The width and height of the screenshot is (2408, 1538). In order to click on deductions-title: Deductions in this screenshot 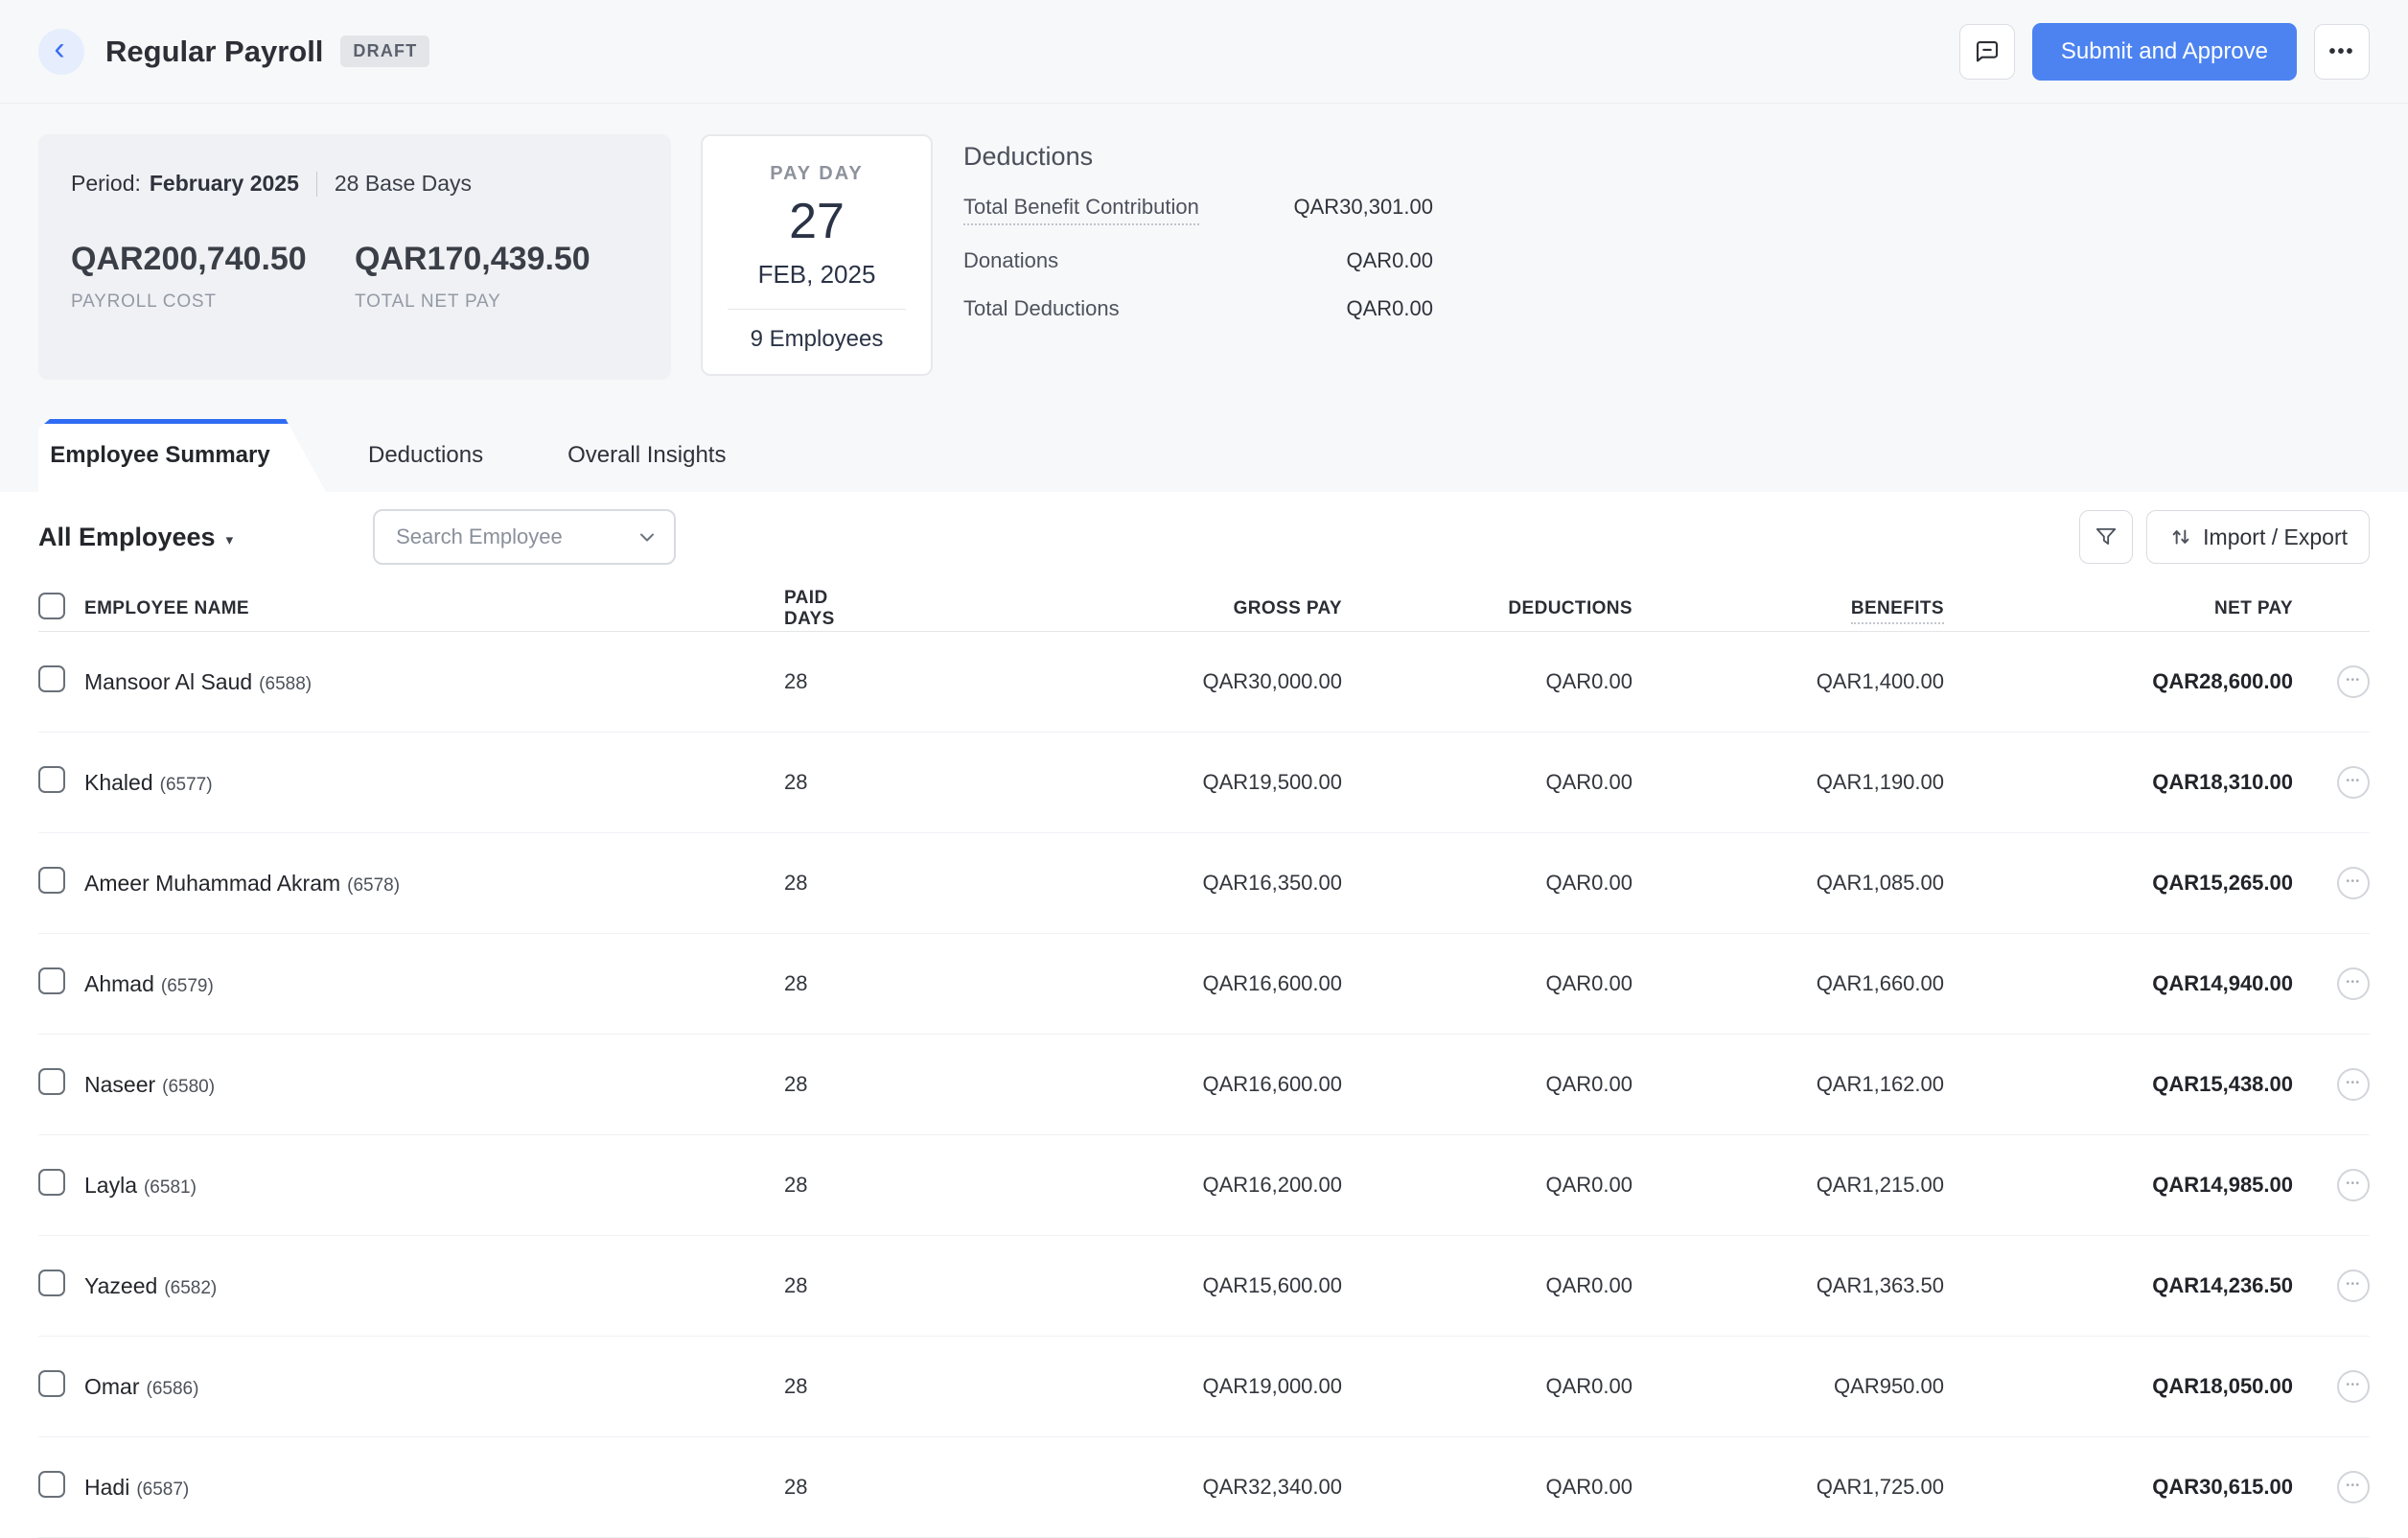, I will do `click(1028, 156)`.